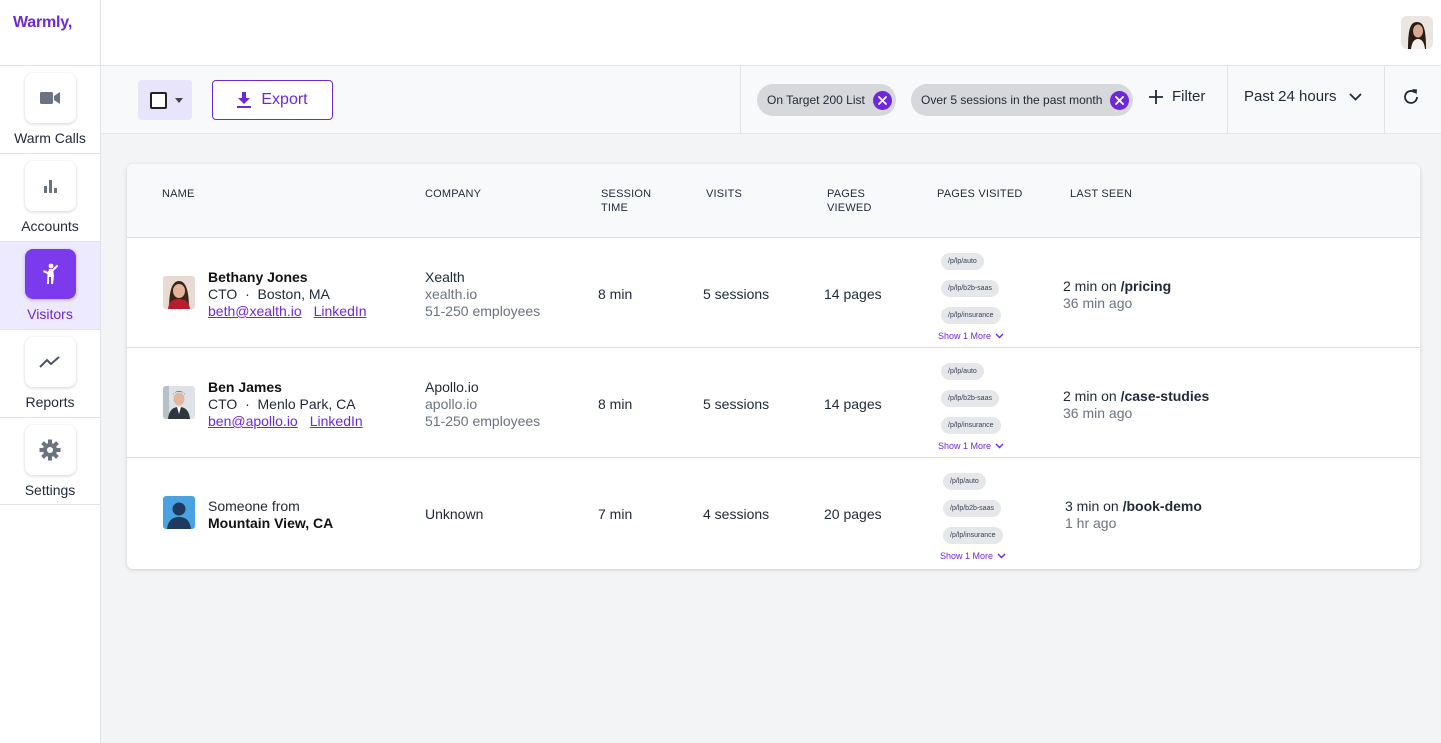 The width and height of the screenshot is (1441, 743). What do you see at coordinates (852, 201) in the screenshot?
I see `column-header-pages-viewed: PAGES VIEWED` at bounding box center [852, 201].